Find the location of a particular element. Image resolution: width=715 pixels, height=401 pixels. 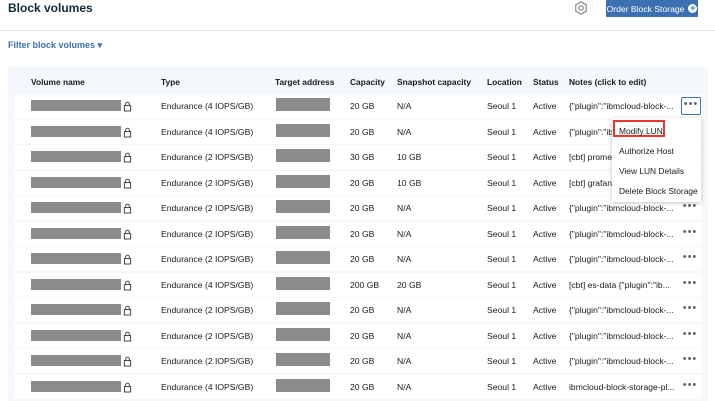

cell-notes: [cbt] grafana is located at coordinates (593, 183).